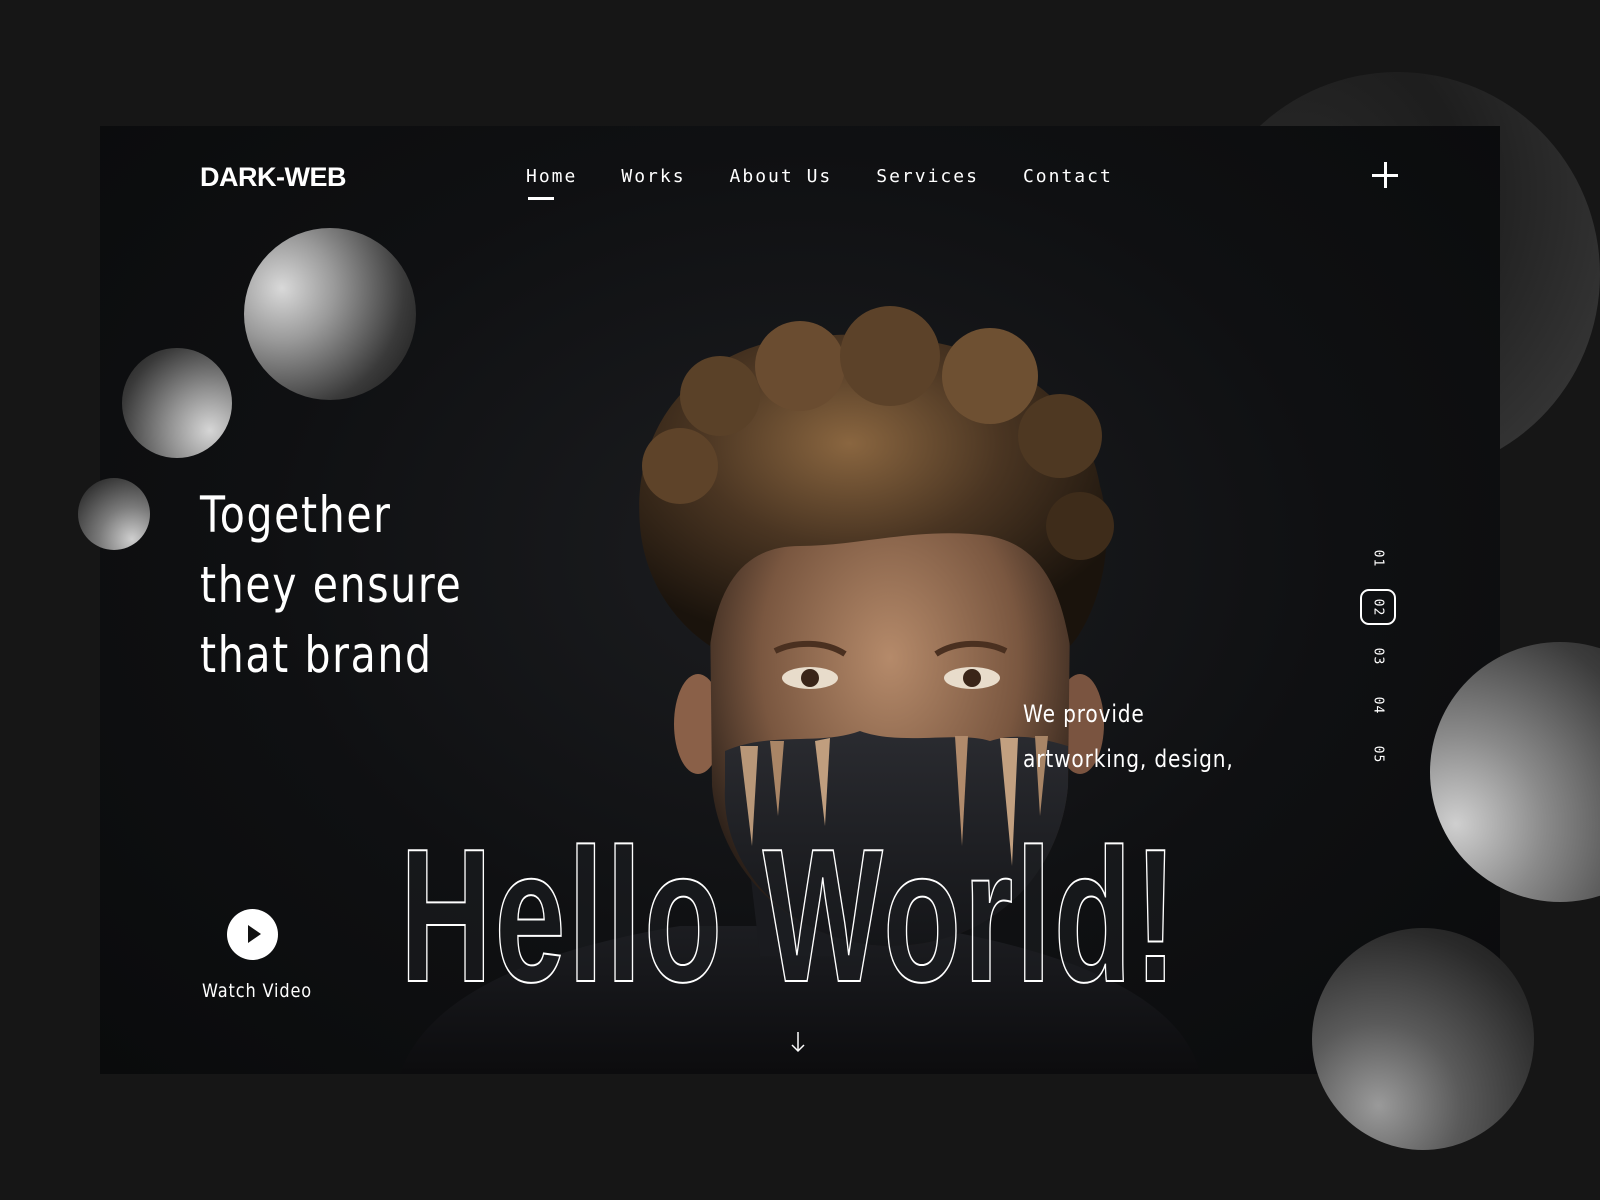 The image size is (1600, 1200). I want to click on pager-item-01: 01, so click(1378, 558).